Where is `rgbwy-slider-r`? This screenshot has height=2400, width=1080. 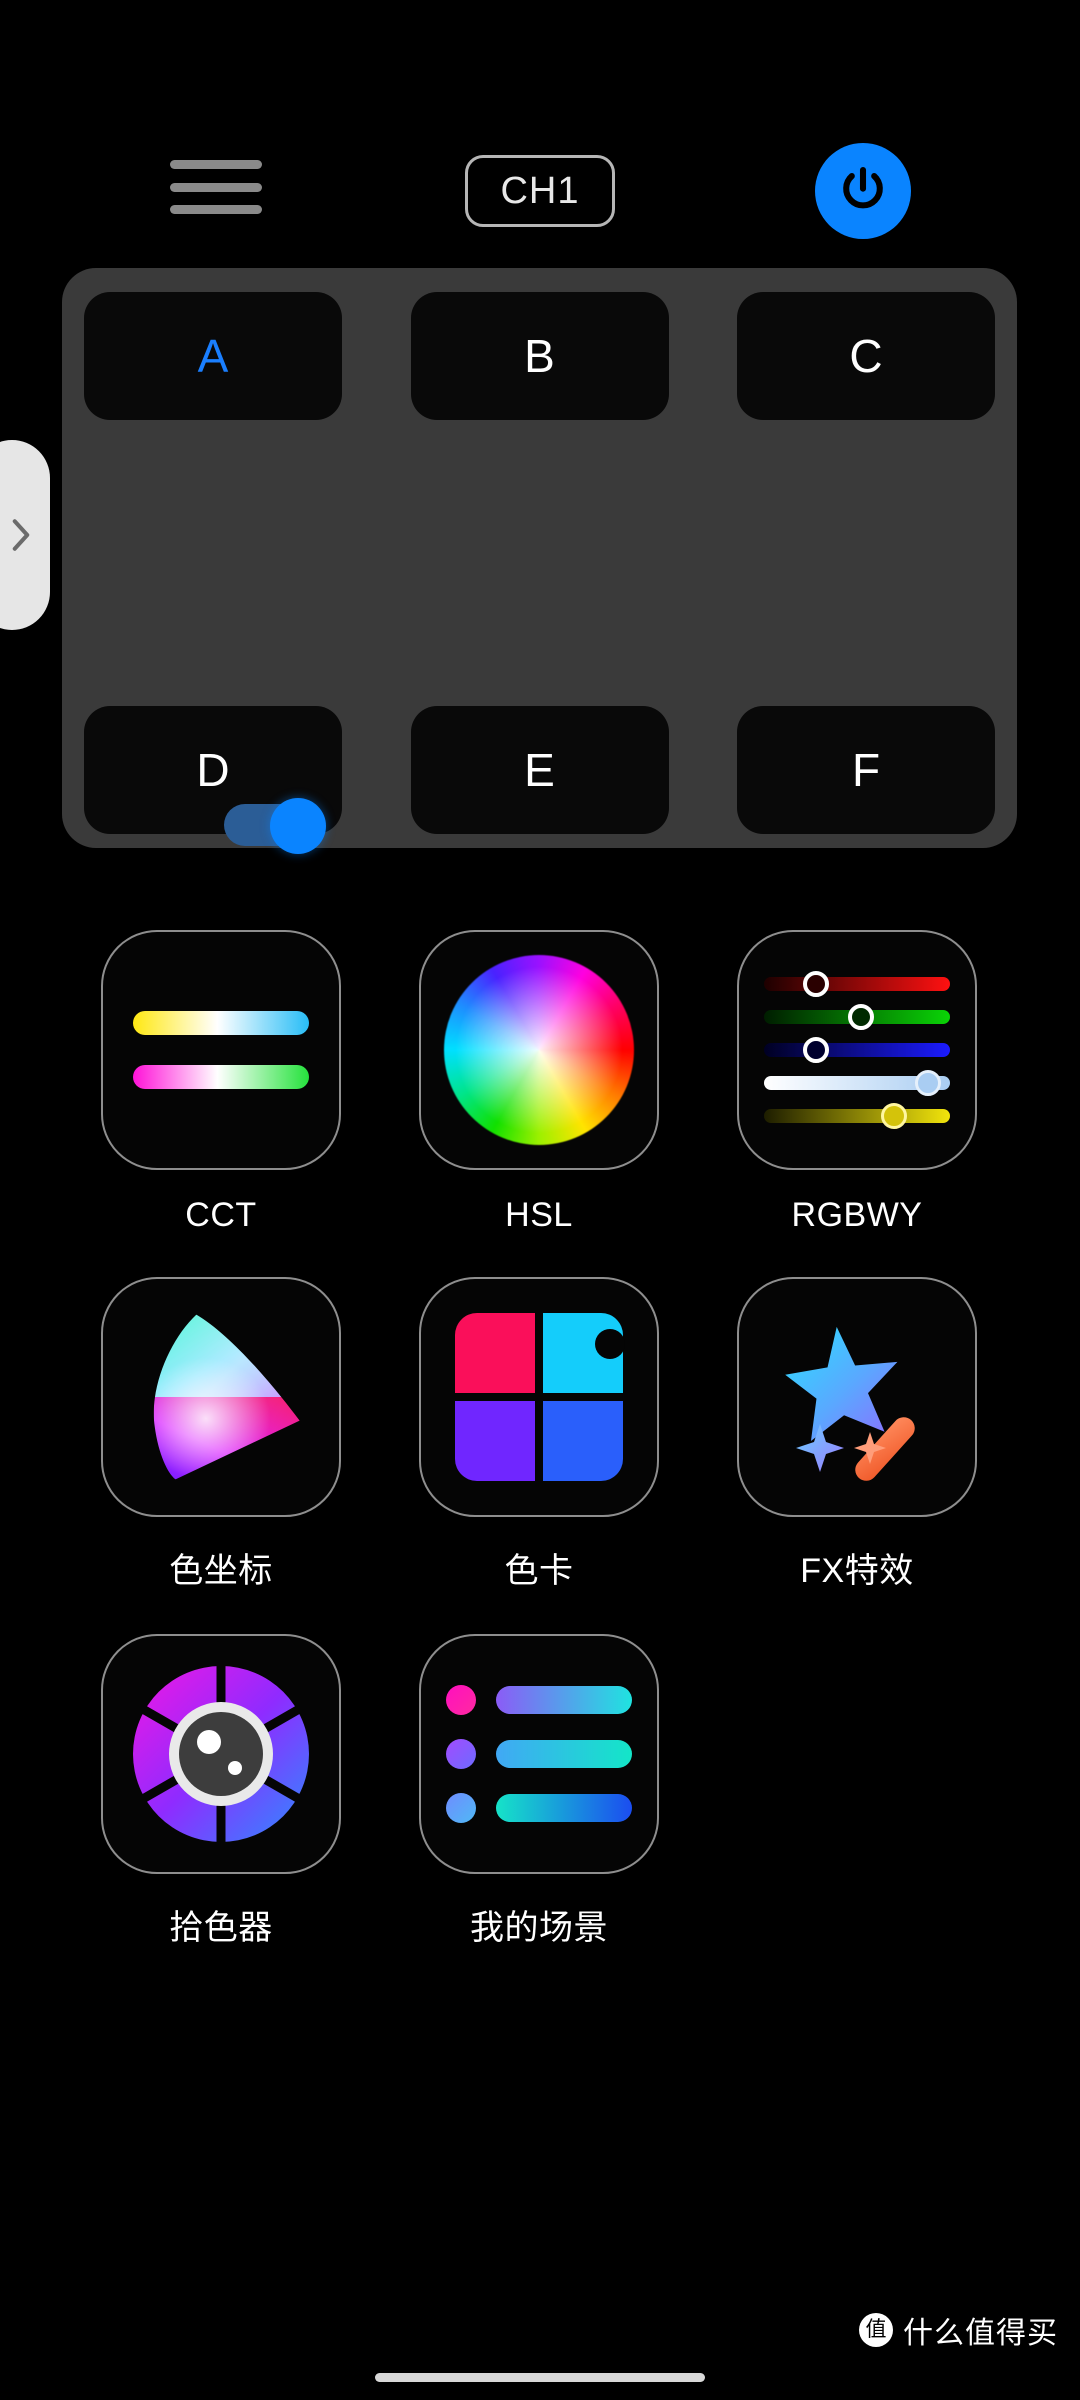 rgbwy-slider-r is located at coordinates (857, 984).